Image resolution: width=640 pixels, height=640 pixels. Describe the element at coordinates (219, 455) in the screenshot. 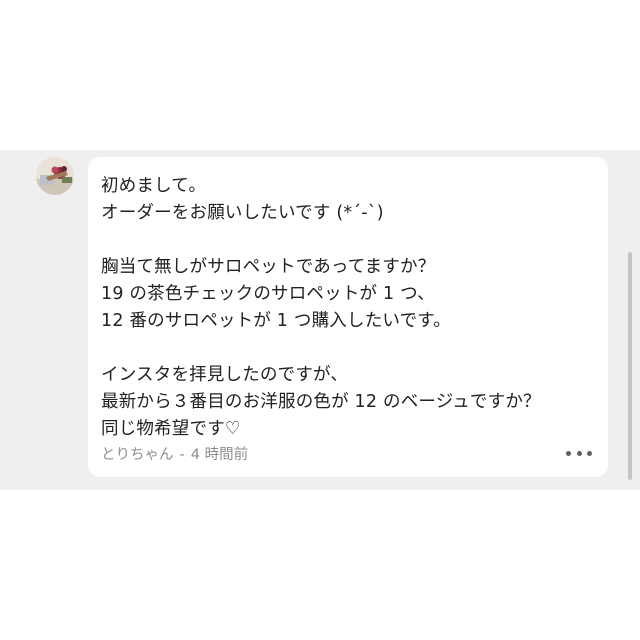

I see `comment-timestamp: 4 時間前` at that location.